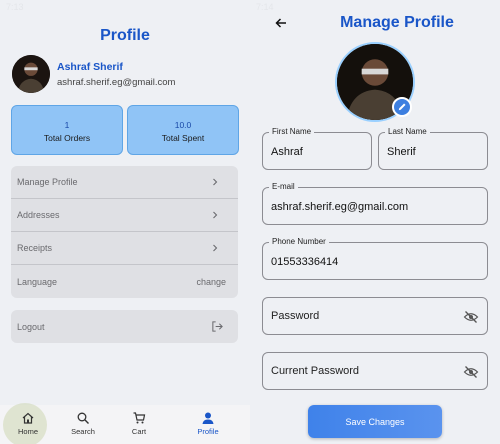 The image size is (500, 444). I want to click on person-icon, so click(208, 418).